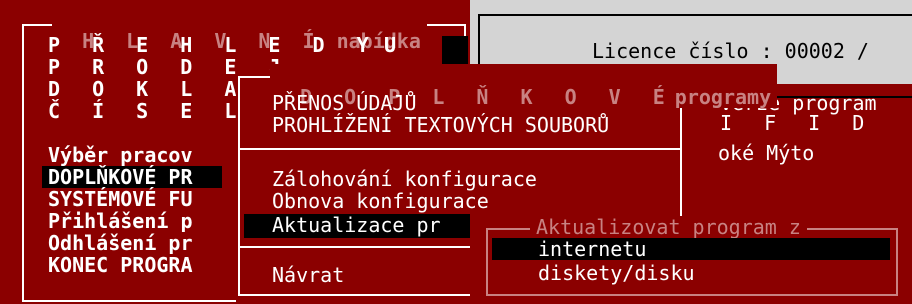  I want to click on sub-menu-item-obnova: Obnova konfigurace, so click(380, 201).